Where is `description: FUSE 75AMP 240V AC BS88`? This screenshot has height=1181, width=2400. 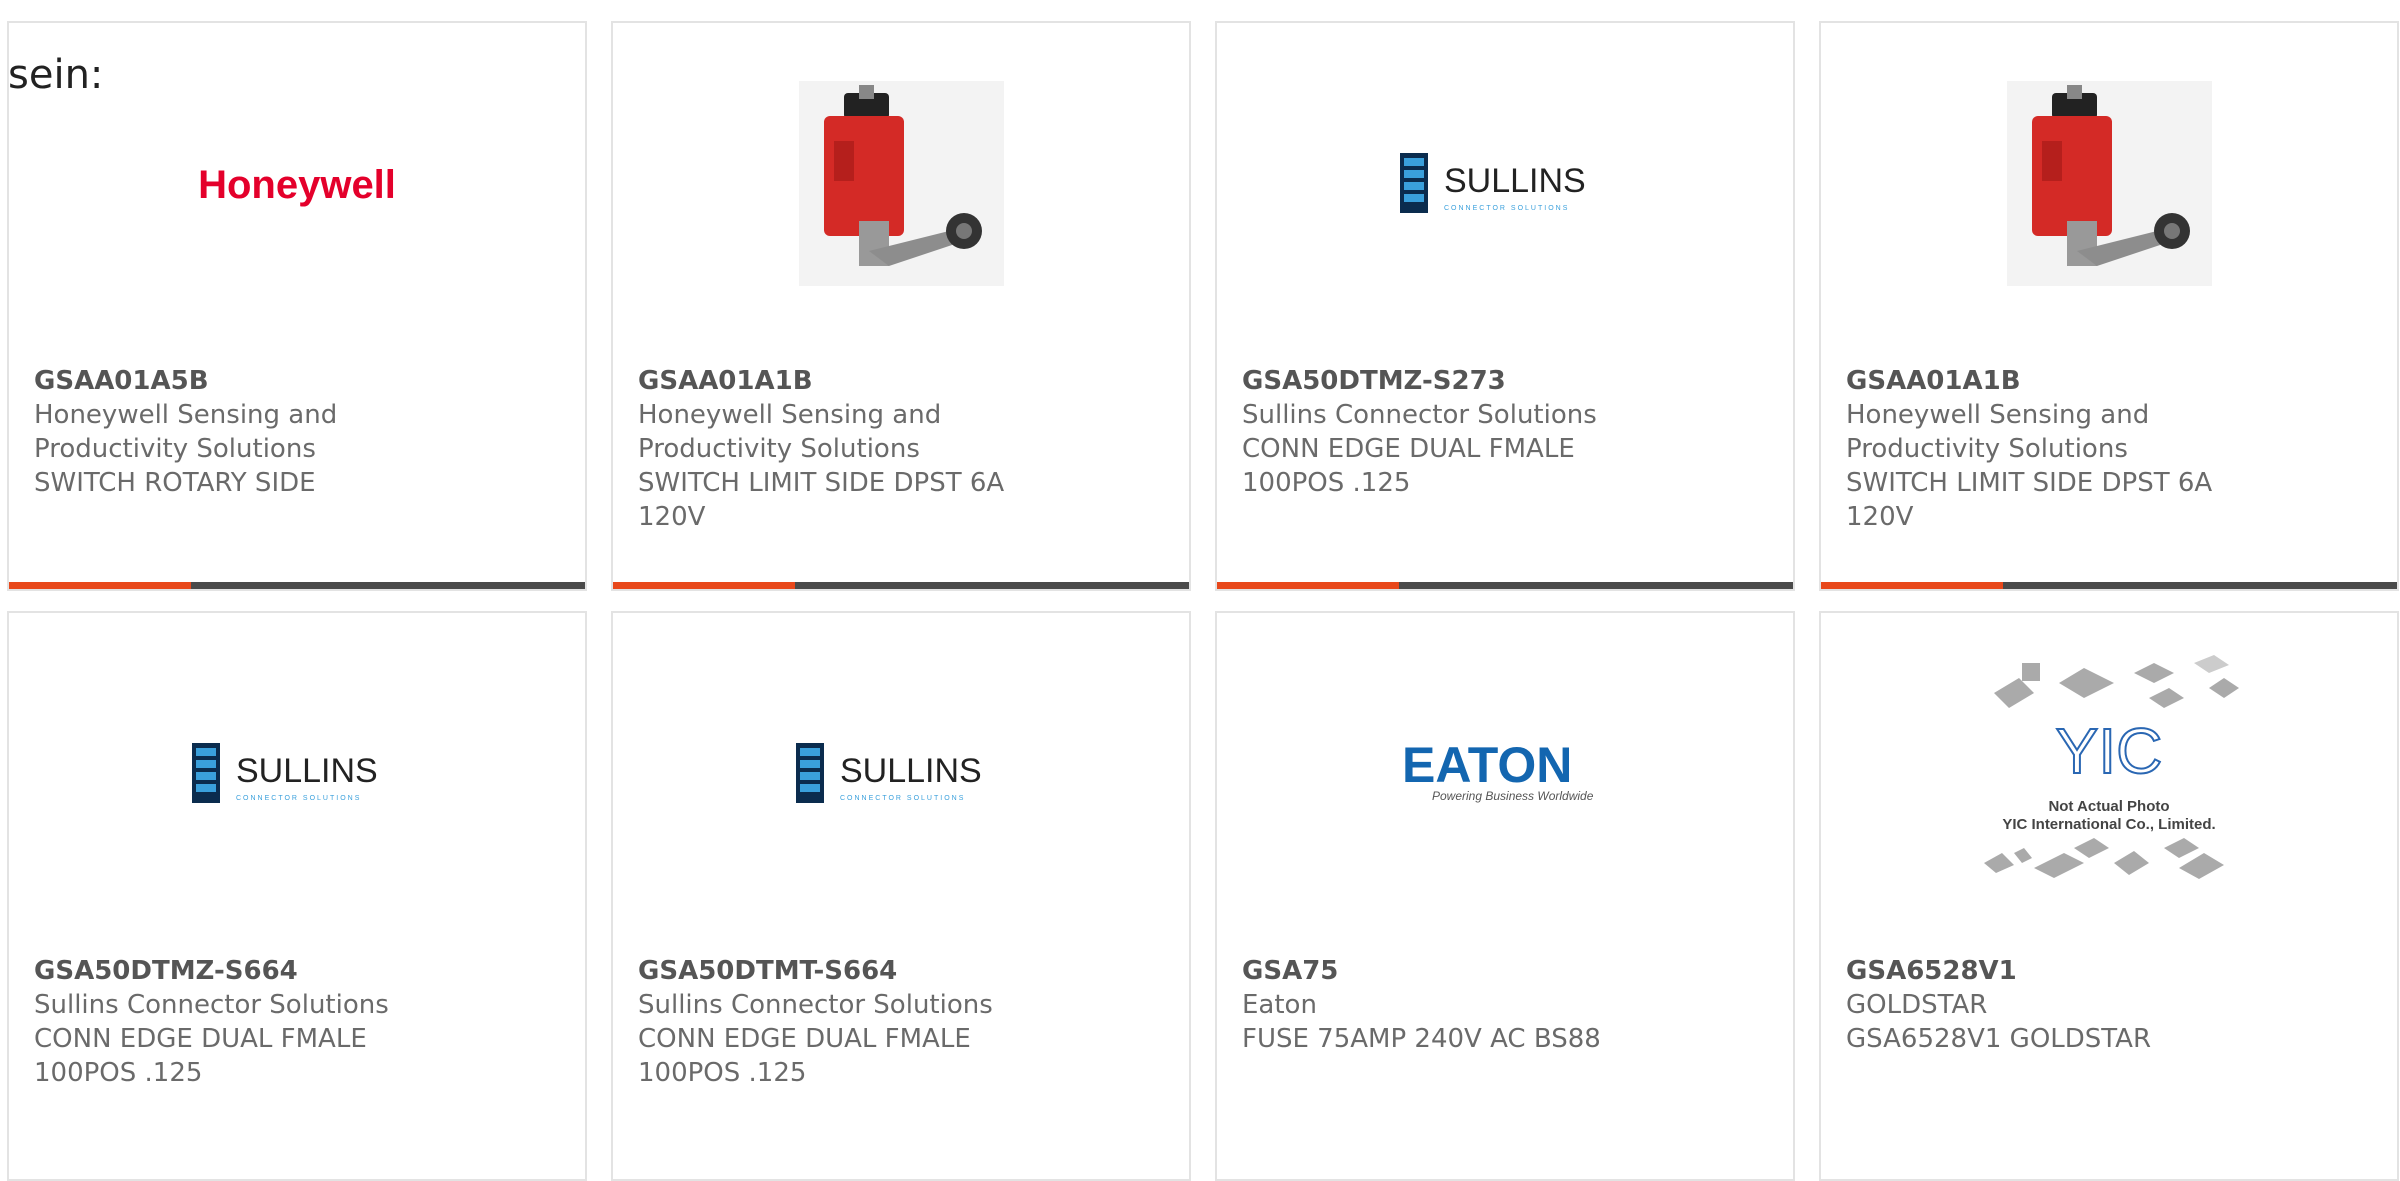 description: FUSE 75AMP 240V AC BS88 is located at coordinates (1421, 1039).